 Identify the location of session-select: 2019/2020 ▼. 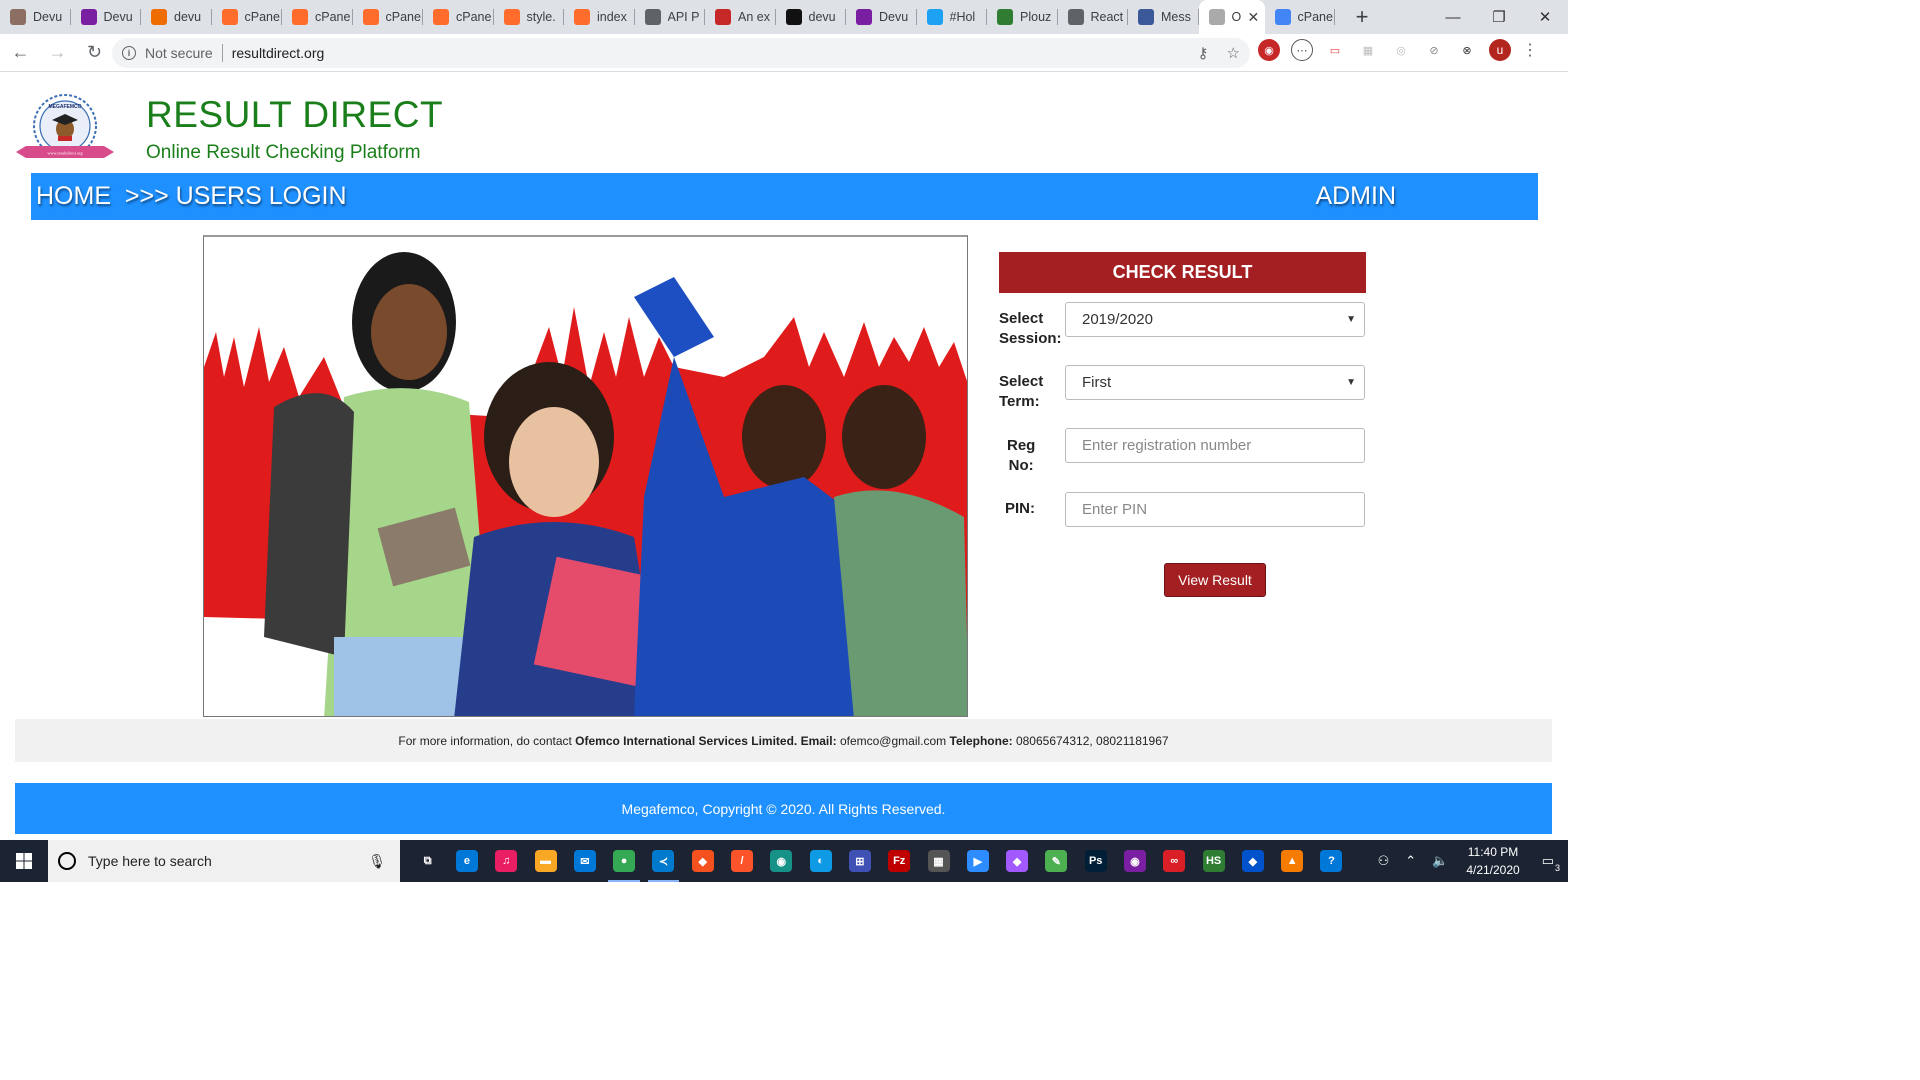
(1215, 319).